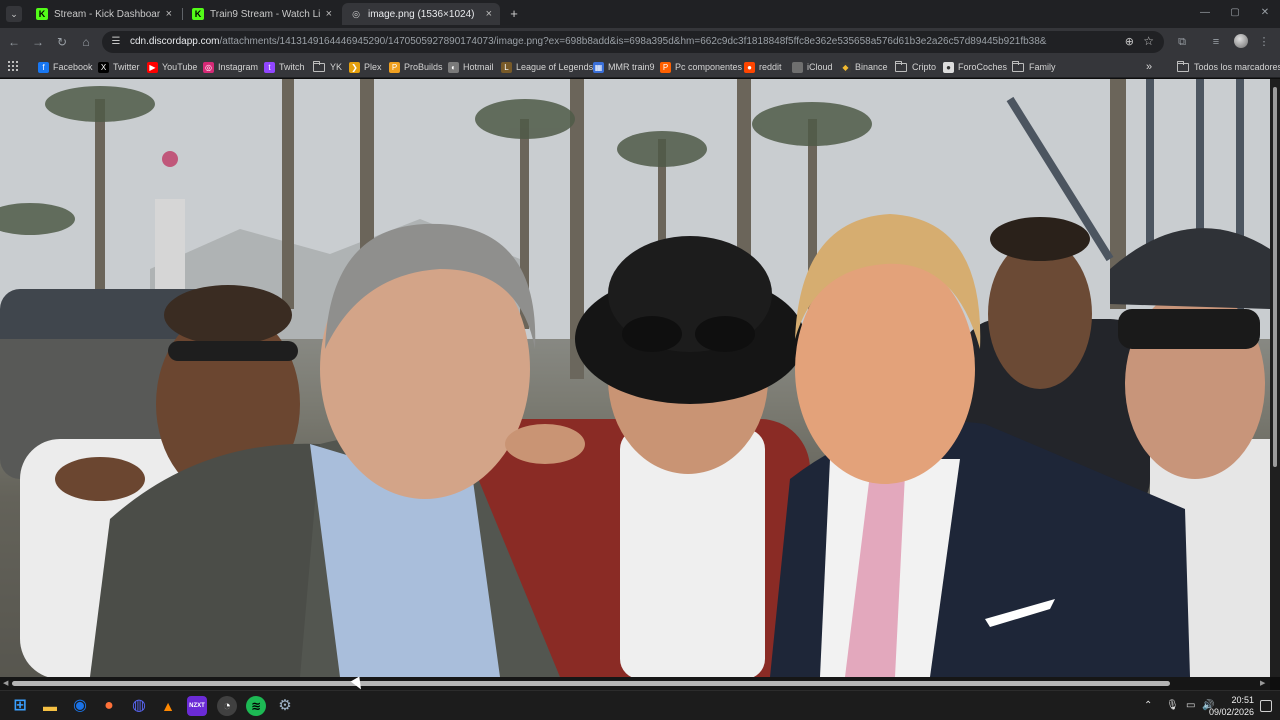  What do you see at coordinates (14, 42) in the screenshot?
I see `back-icon: ←` at bounding box center [14, 42].